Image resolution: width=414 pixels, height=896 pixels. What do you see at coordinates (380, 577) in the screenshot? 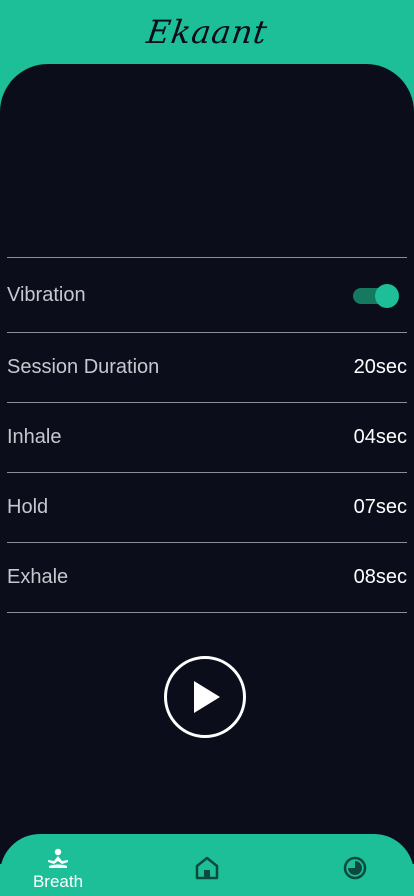
I see `exhale-value: 08sec` at bounding box center [380, 577].